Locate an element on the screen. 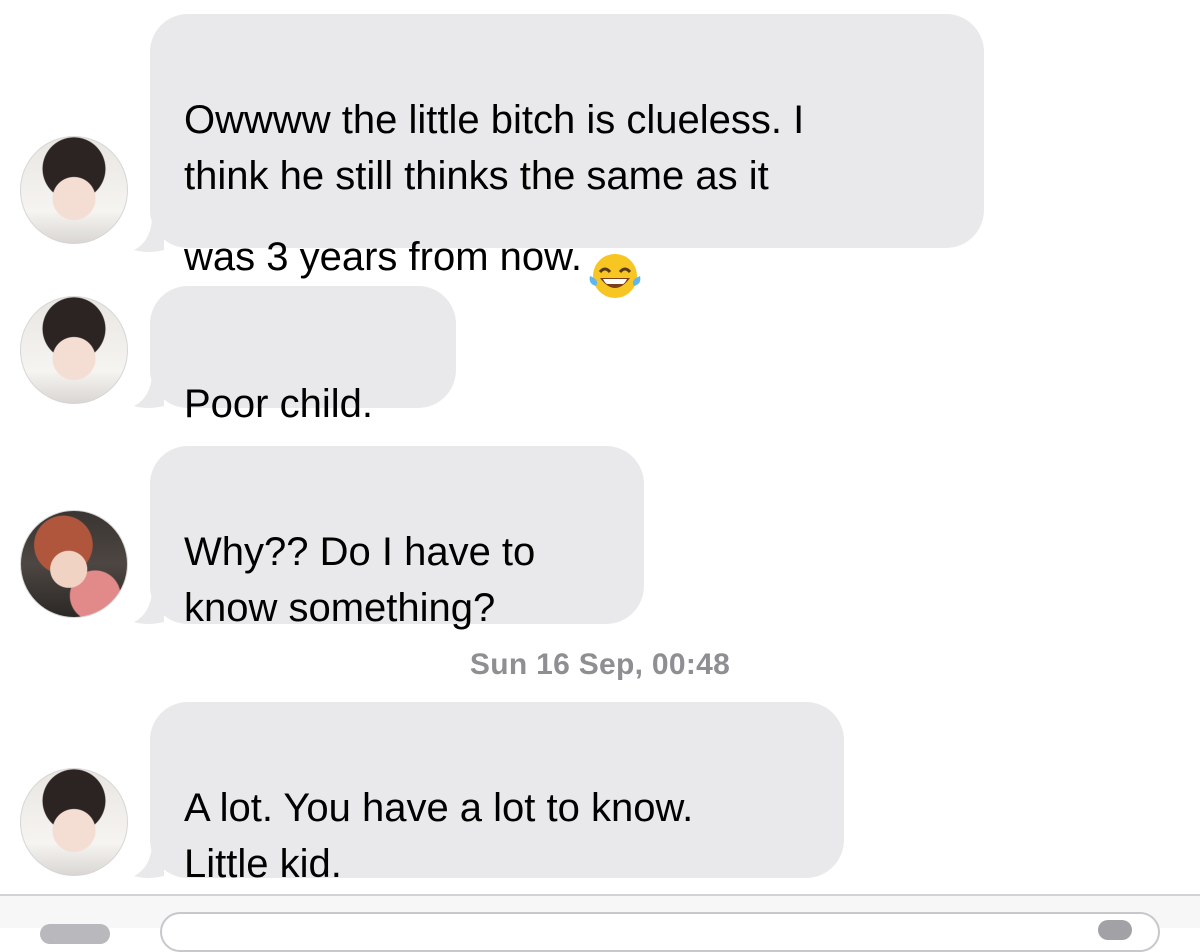 This screenshot has height=952, width=1200. microphone-icon is located at coordinates (1115, 930).